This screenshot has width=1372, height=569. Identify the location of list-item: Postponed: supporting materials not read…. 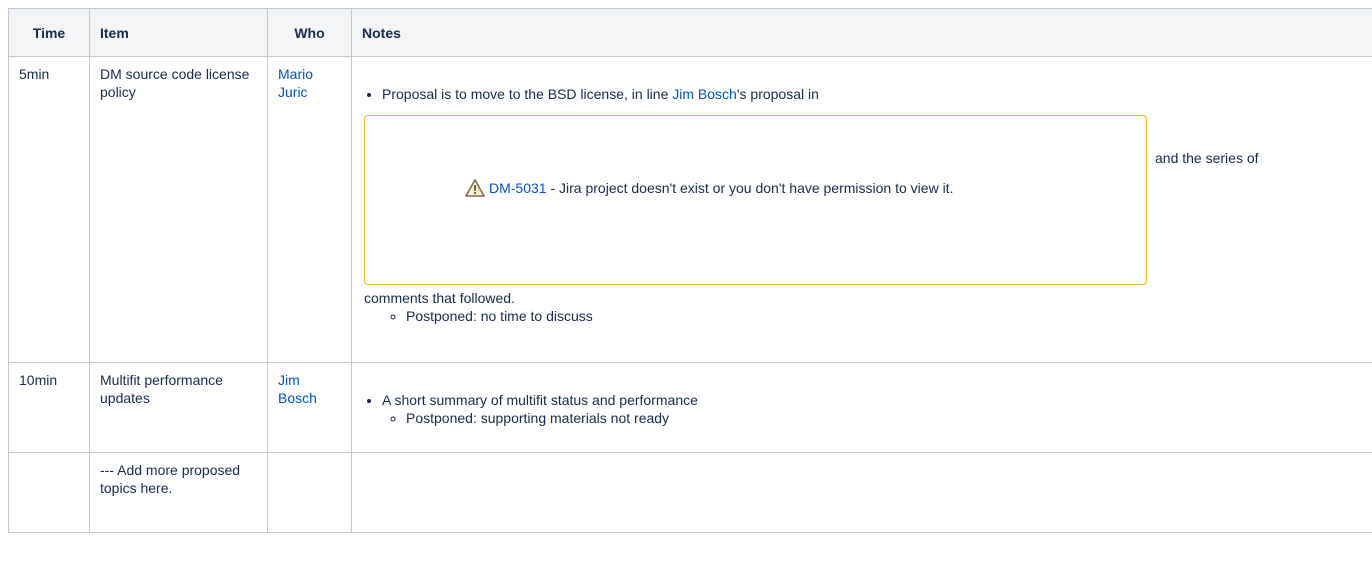
(888, 418).